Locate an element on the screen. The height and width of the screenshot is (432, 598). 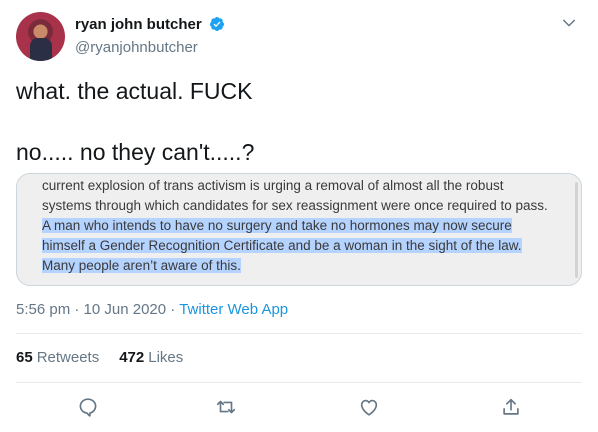
tweet-text-line: no..... no they can't.....? is located at coordinates (135, 152).